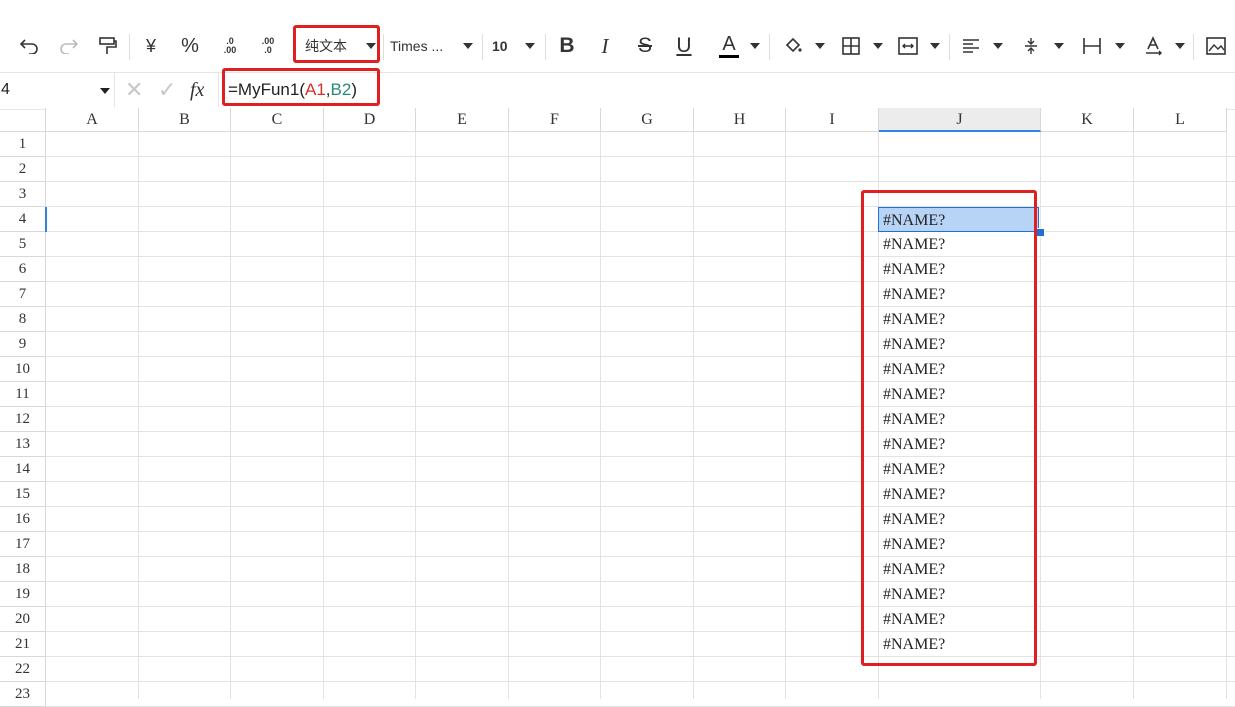 The image size is (1235, 707). What do you see at coordinates (23, 169) in the screenshot?
I see `row-header-2: 2` at bounding box center [23, 169].